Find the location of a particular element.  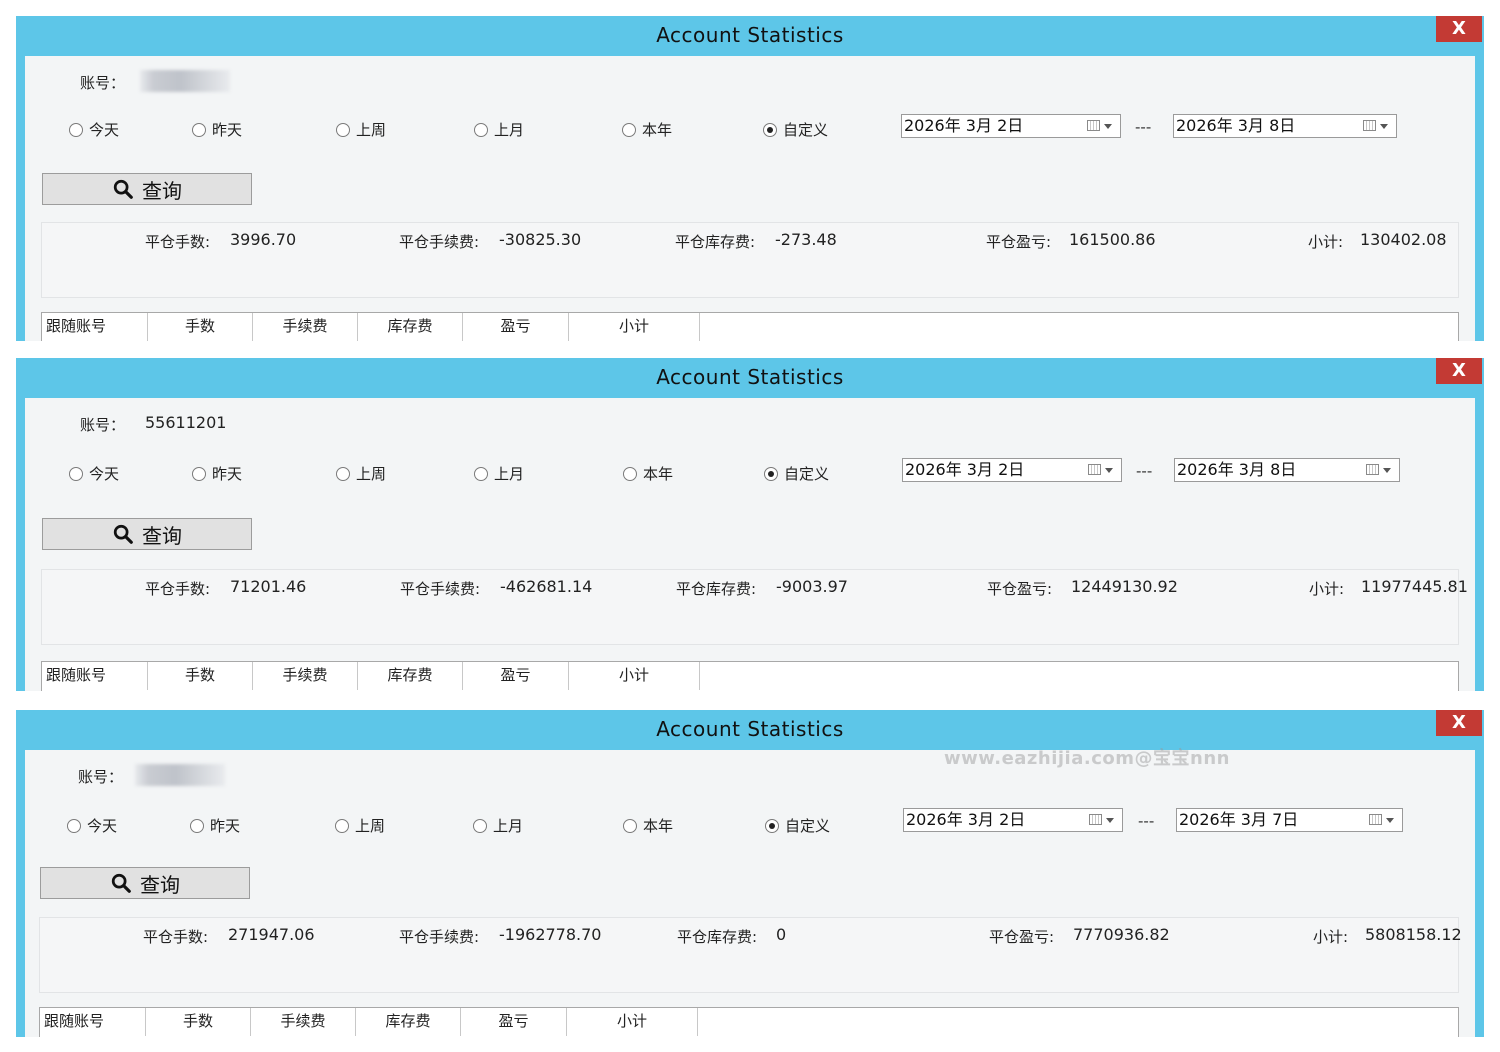

query-label: 查询 is located at coordinates (160, 884).